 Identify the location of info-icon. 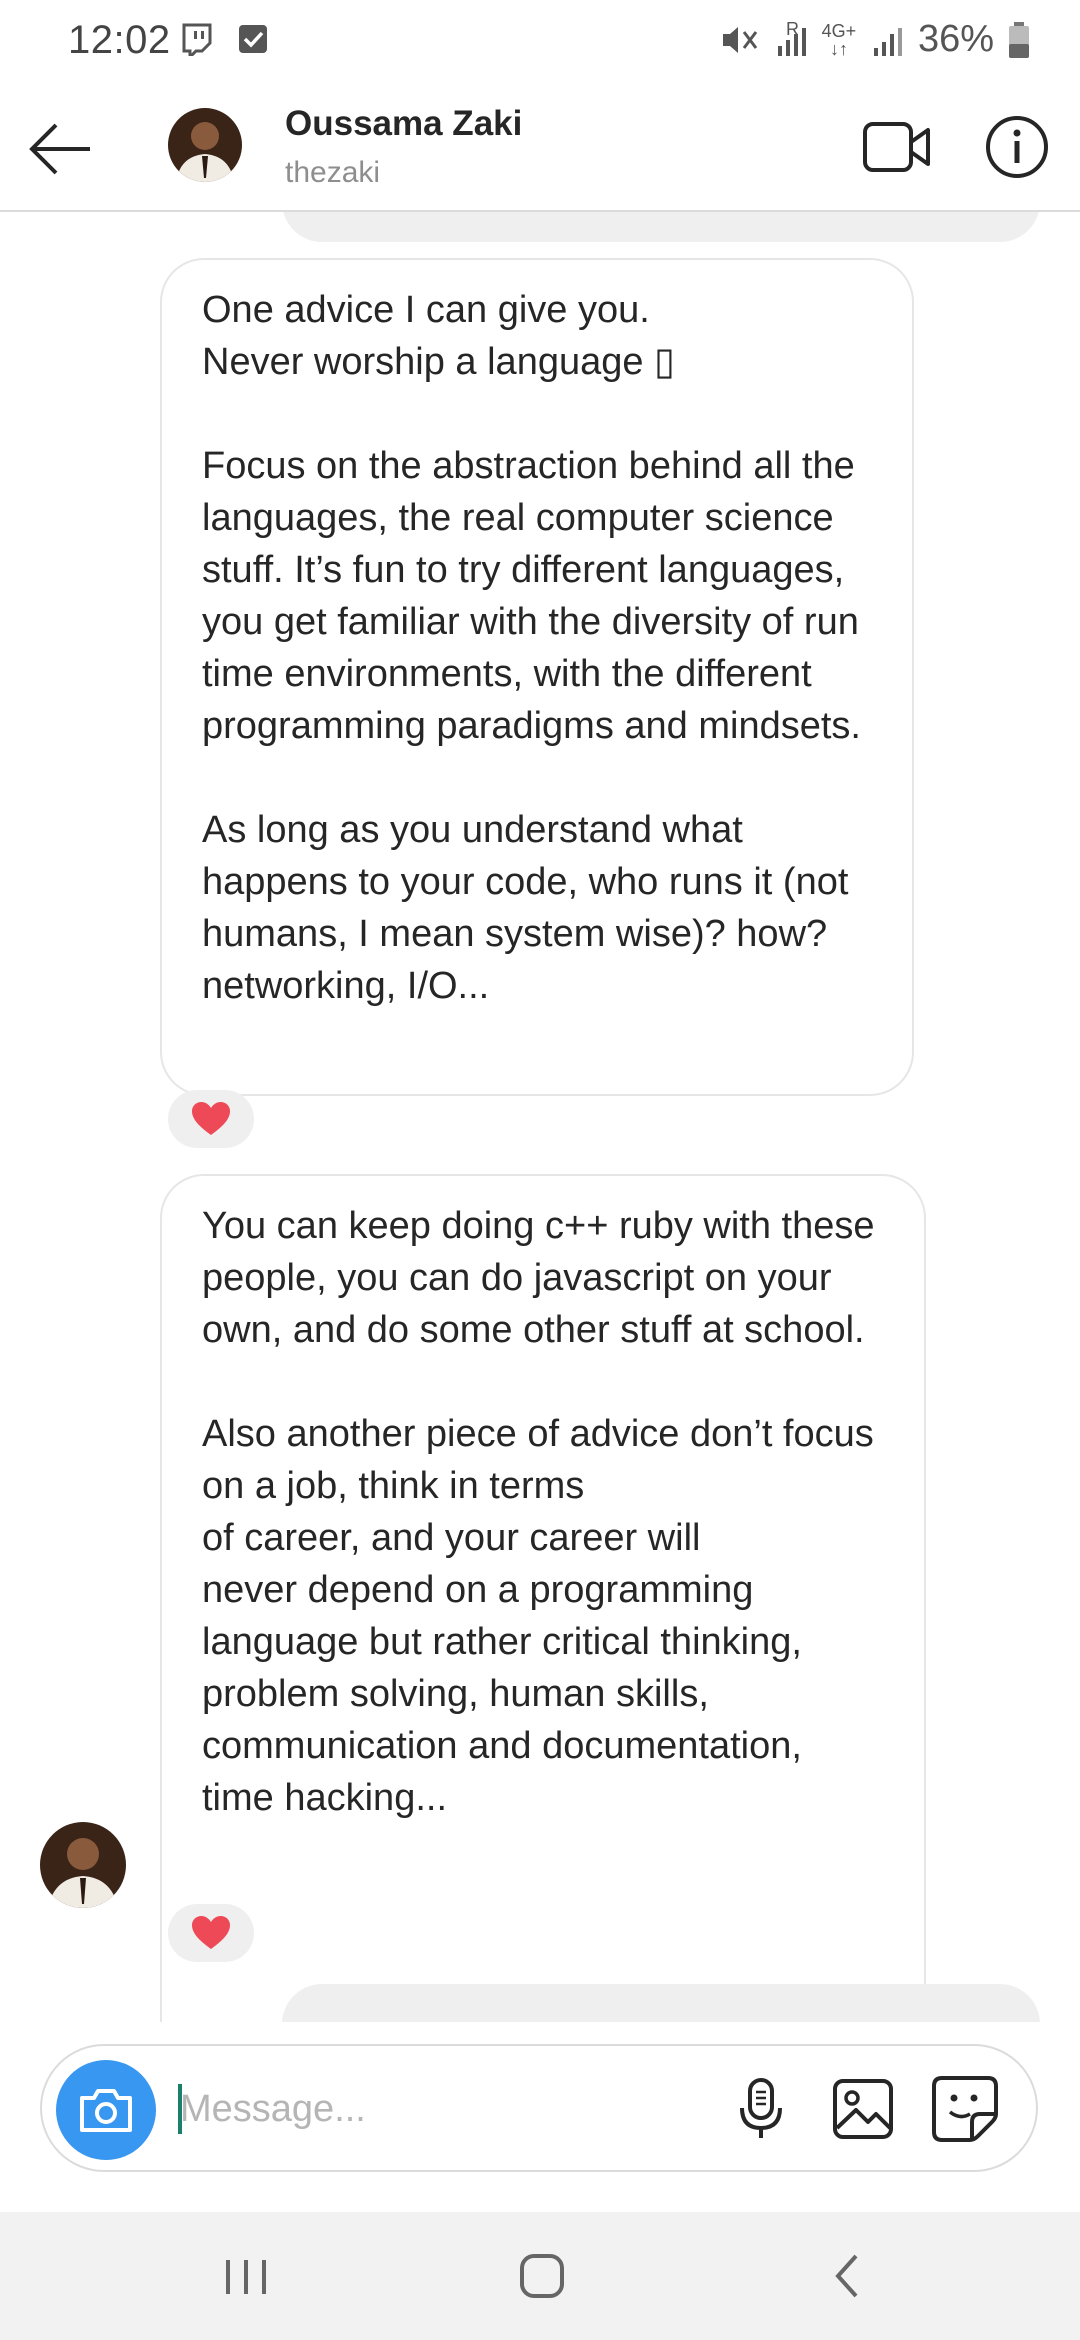
(1017, 147).